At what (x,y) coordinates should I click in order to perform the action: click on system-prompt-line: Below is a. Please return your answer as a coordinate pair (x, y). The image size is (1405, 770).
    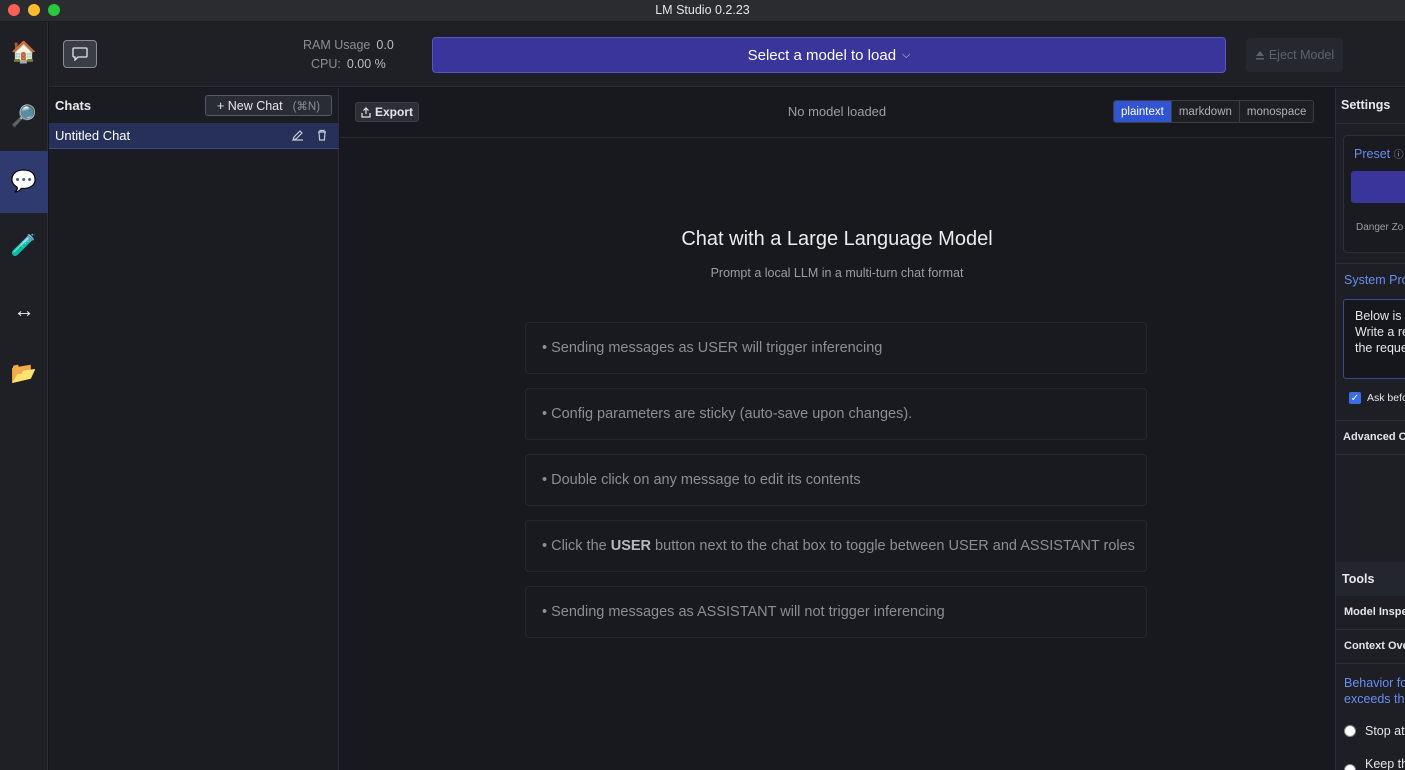
    Looking at the image, I should click on (1380, 316).